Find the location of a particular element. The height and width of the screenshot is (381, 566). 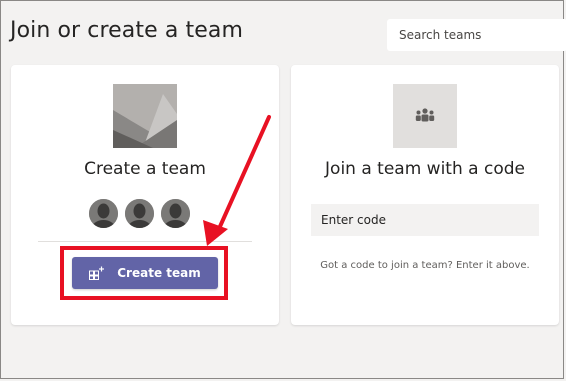

team-code-input: Enter code is located at coordinates (425, 220).